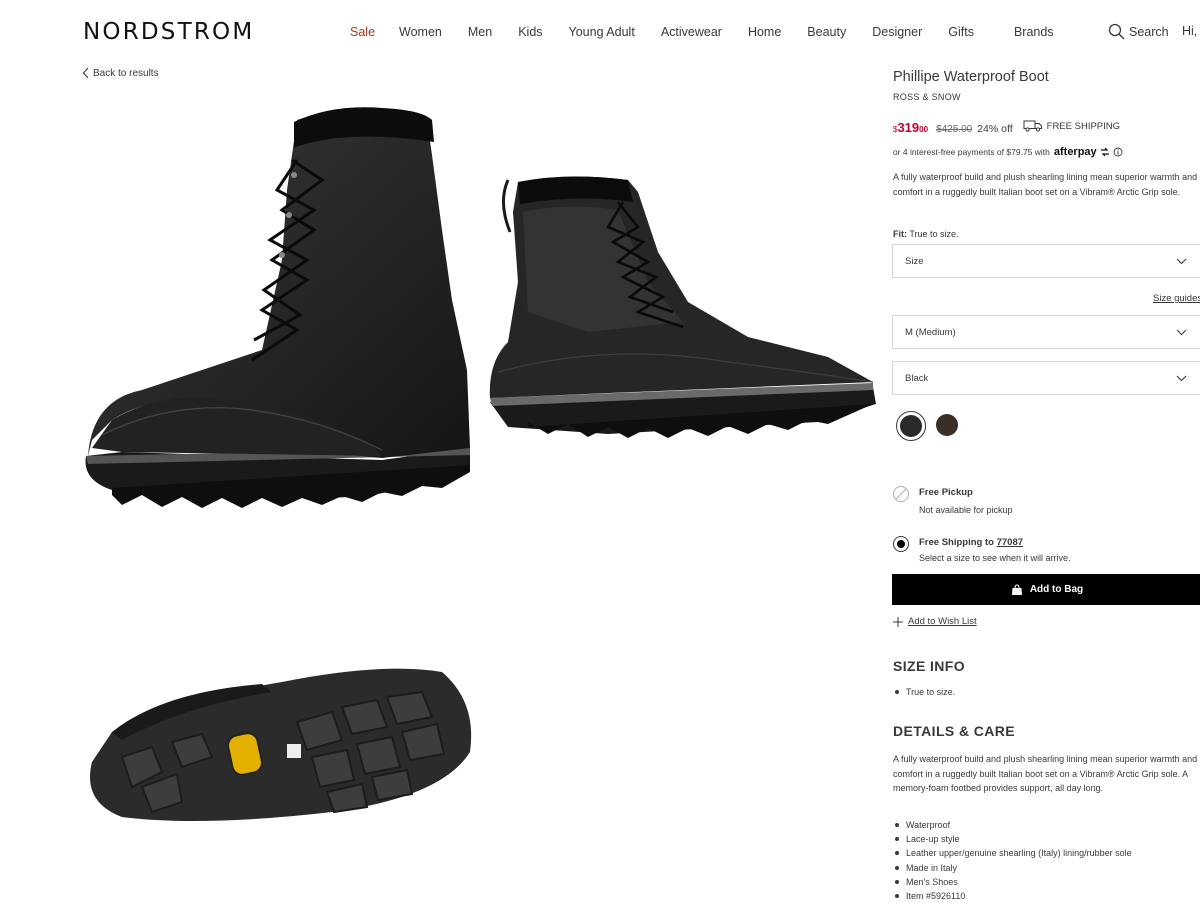  What do you see at coordinates (1189, 31) in the screenshot?
I see `account-greeting: Hi,` at bounding box center [1189, 31].